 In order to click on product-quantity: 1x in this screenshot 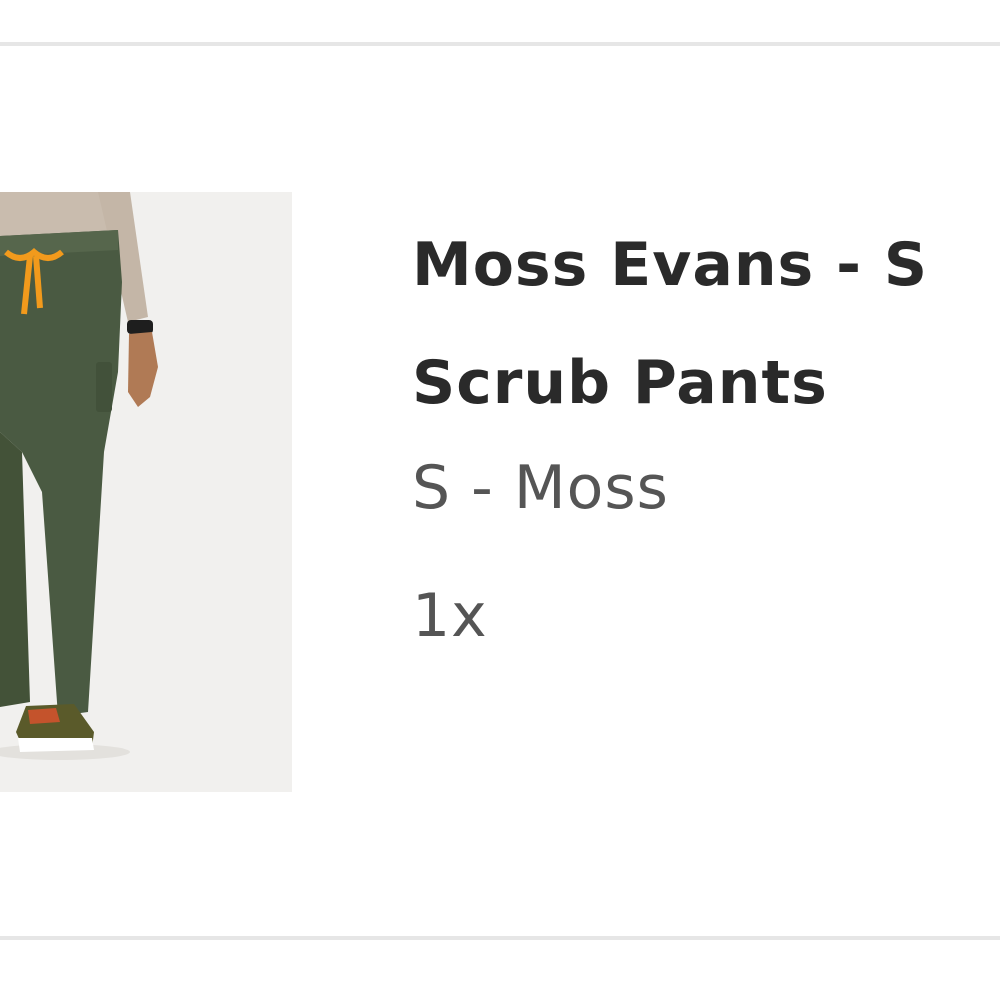, I will do `click(450, 616)`.